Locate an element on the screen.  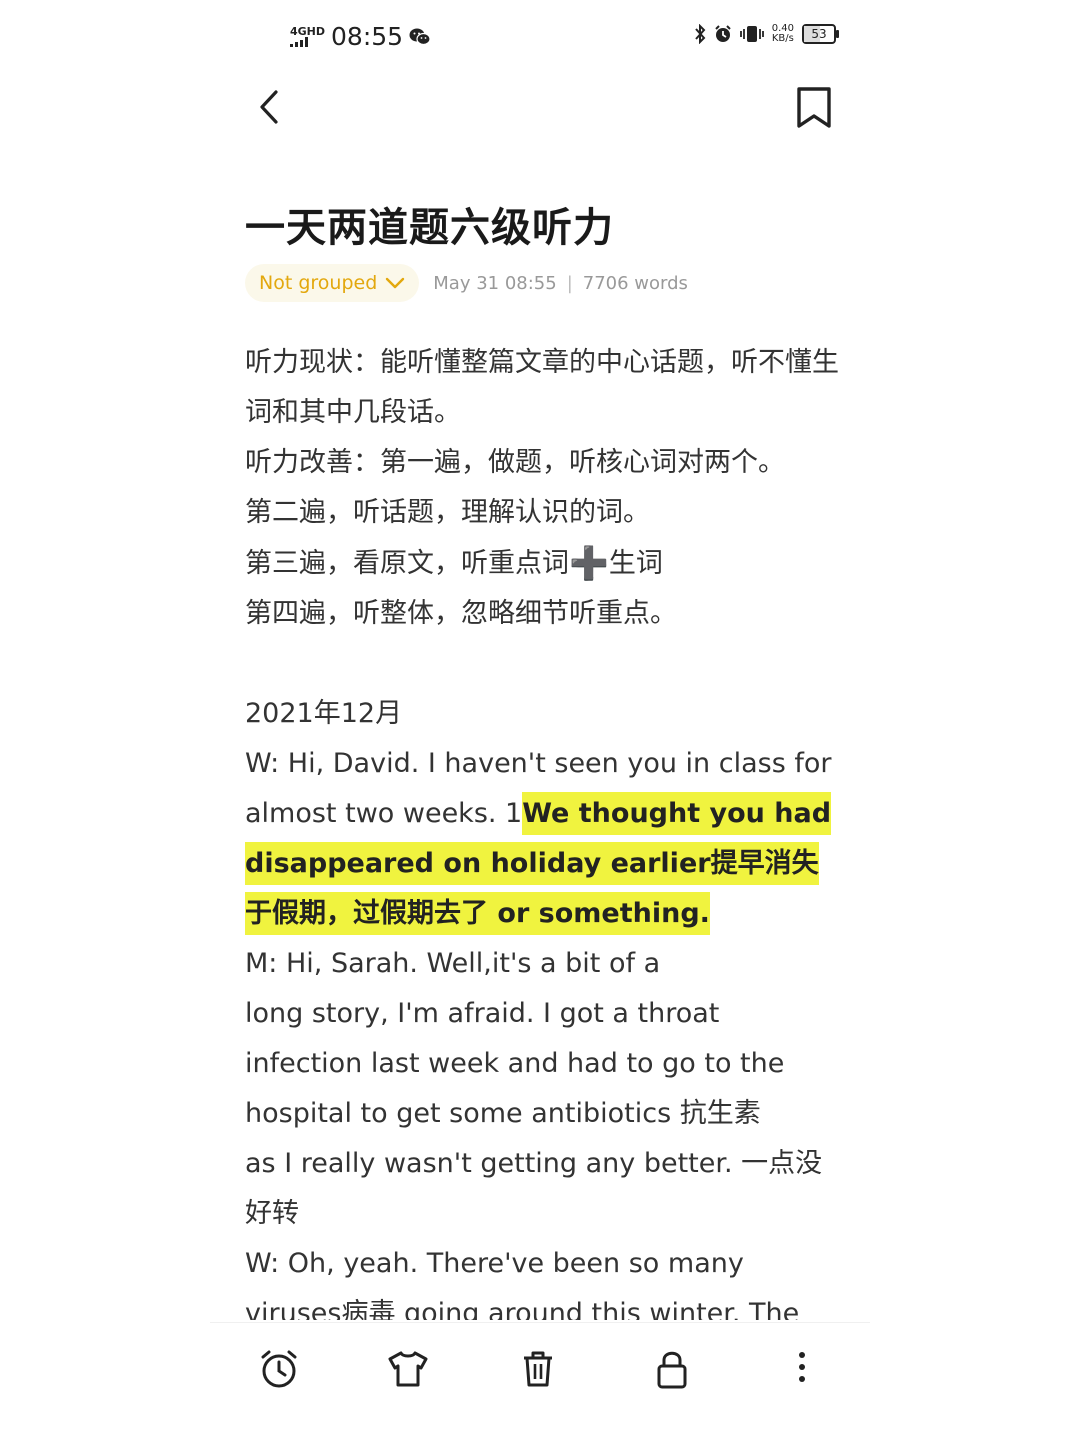
lock-icon is located at coordinates (672, 1370).